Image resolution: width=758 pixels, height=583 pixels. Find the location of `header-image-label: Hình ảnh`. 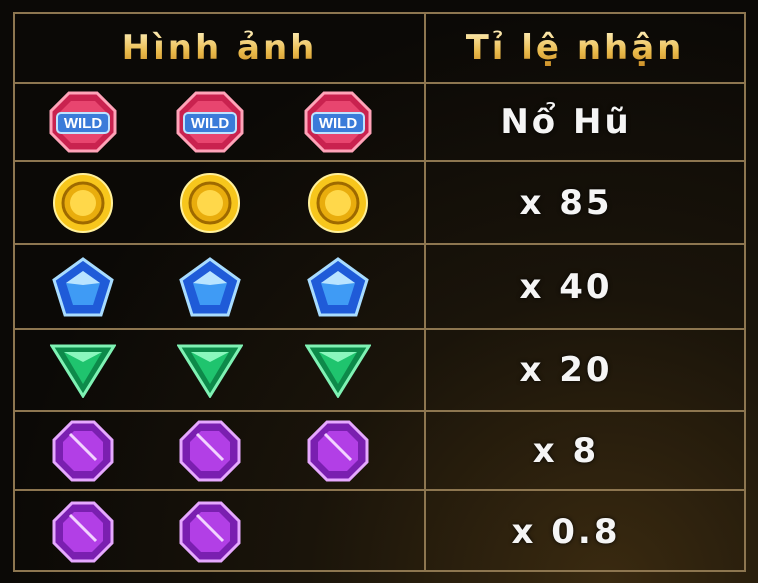

header-image-label: Hình ảnh is located at coordinates (219, 48).